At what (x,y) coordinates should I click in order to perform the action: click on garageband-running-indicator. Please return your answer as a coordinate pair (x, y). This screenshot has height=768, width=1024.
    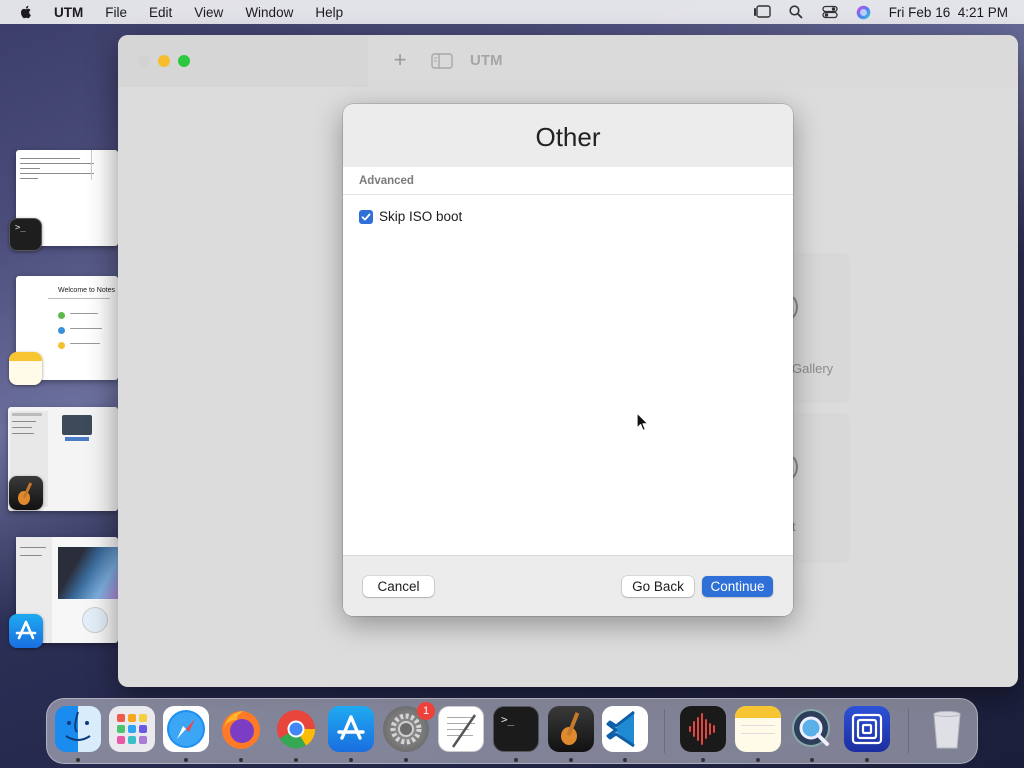
    Looking at the image, I should click on (571, 760).